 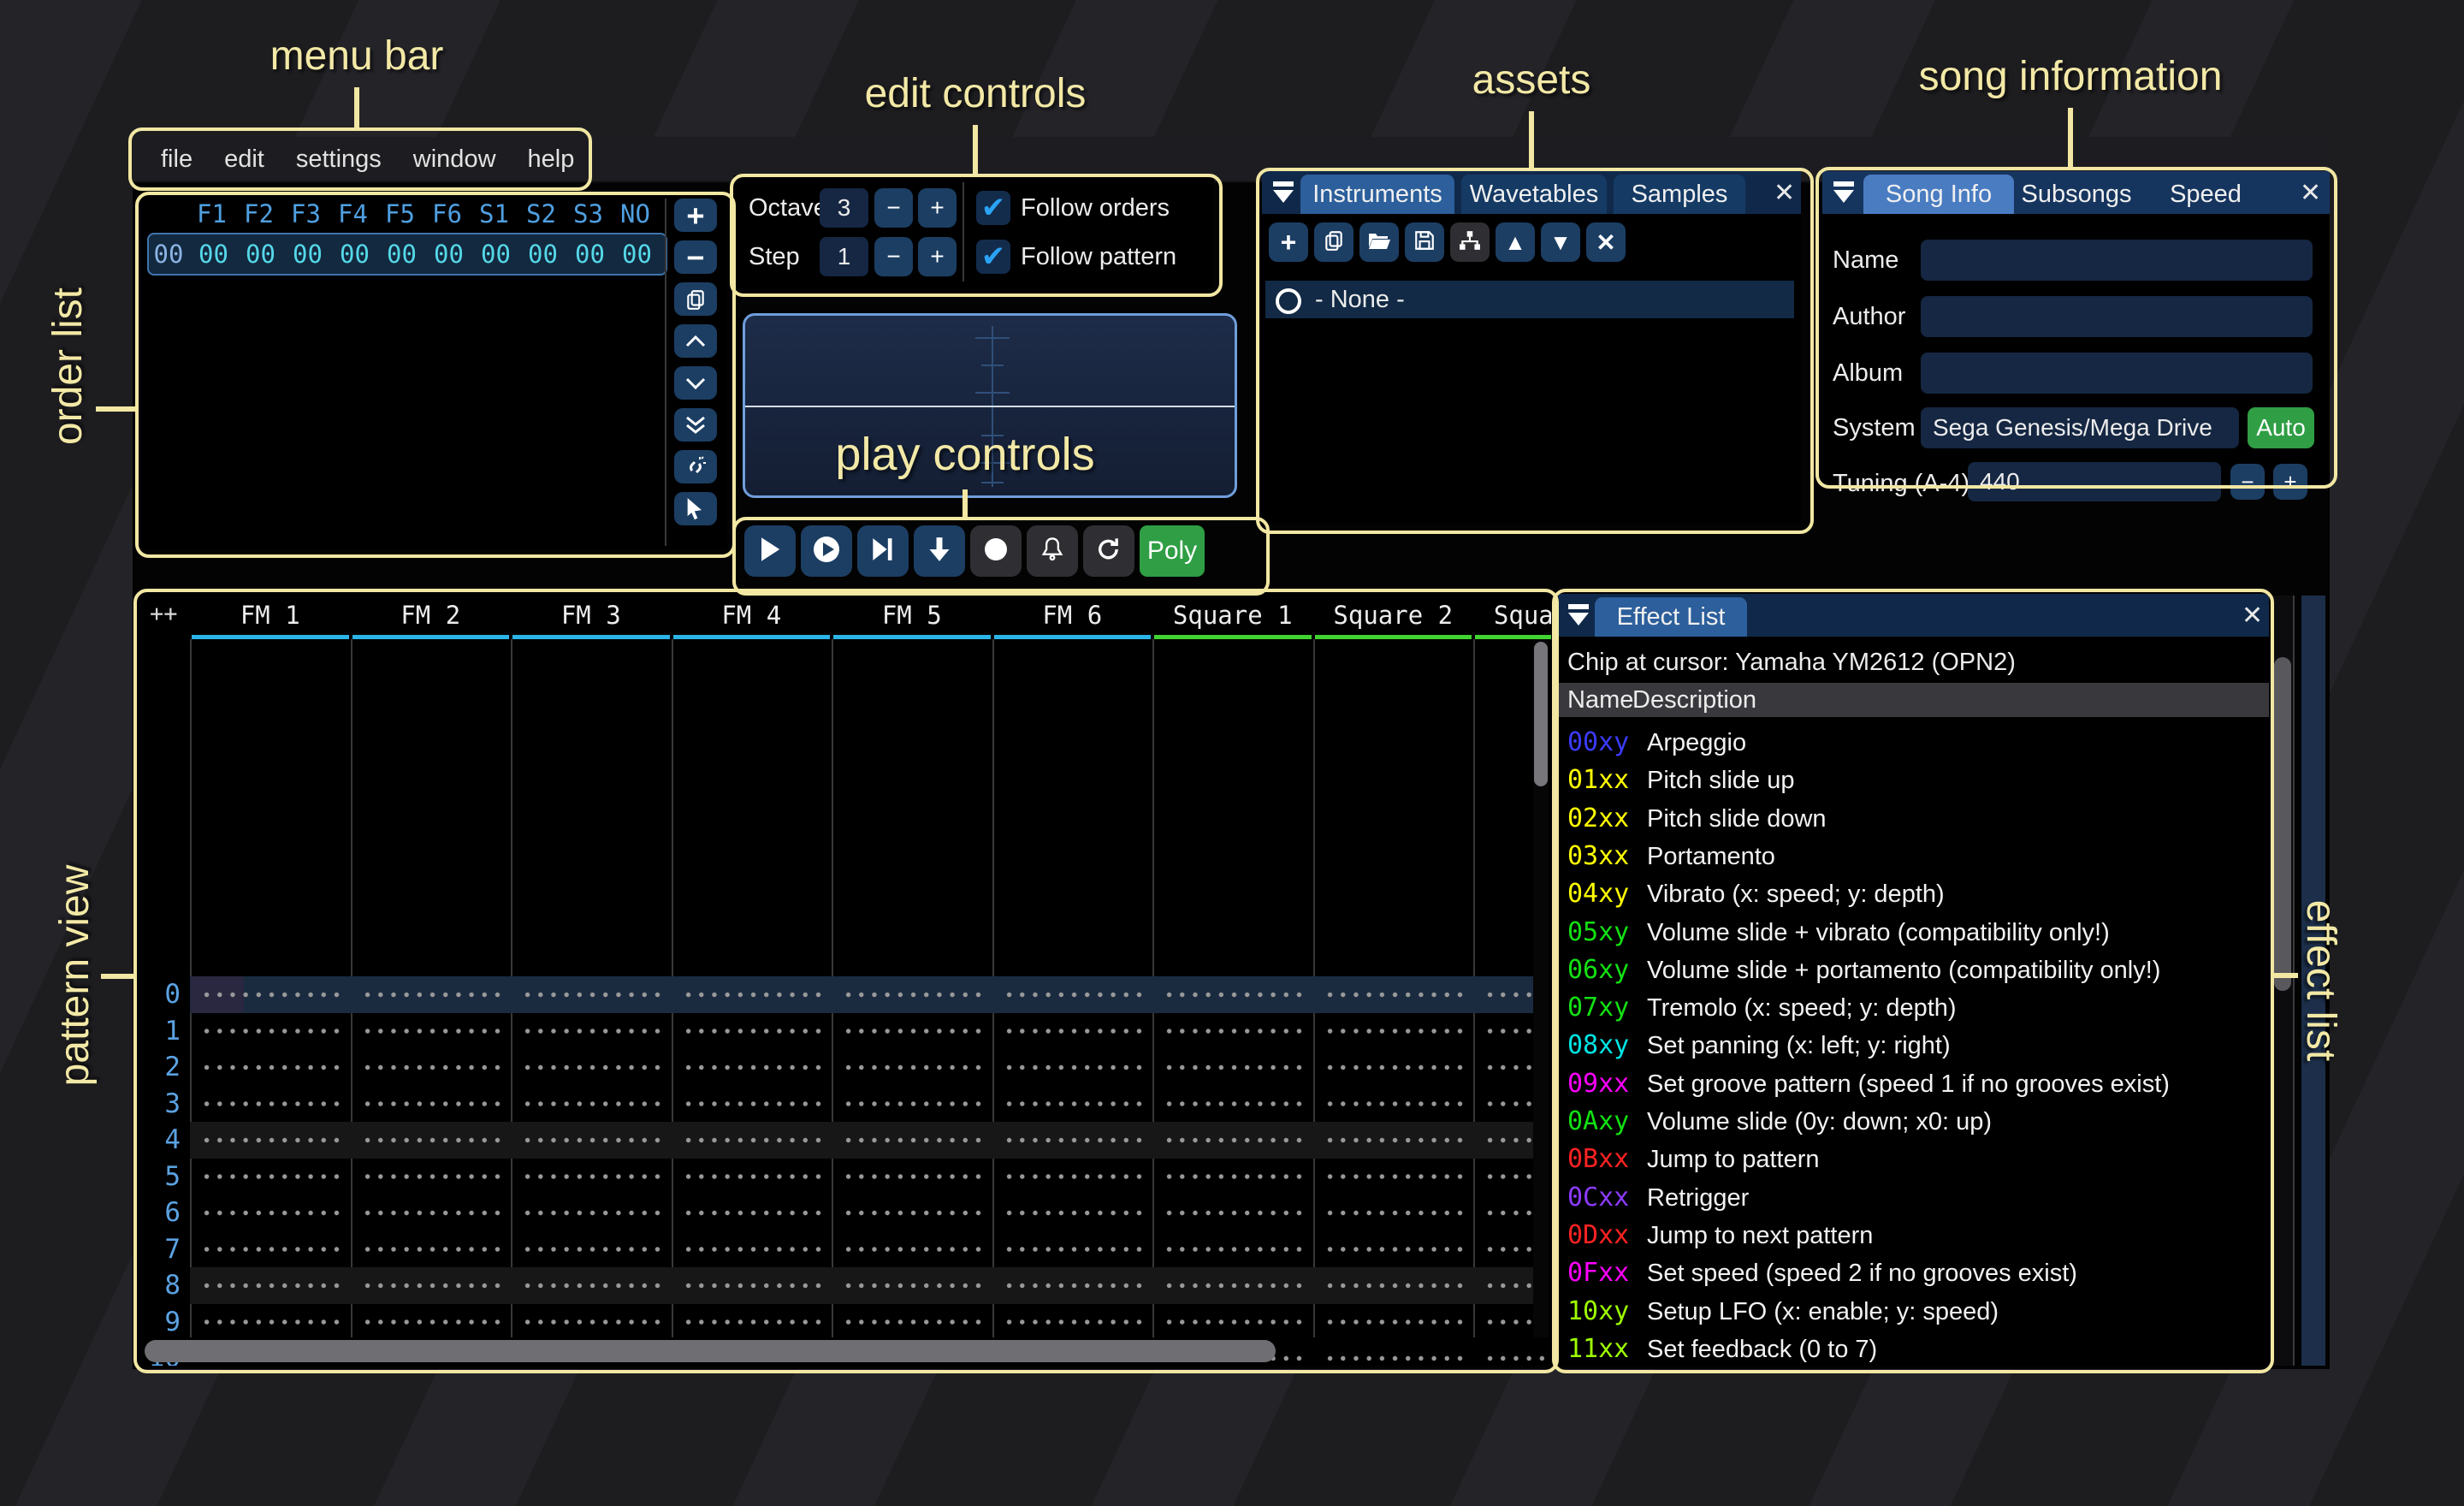 I want to click on order-list-outline, so click(x=435, y=375).